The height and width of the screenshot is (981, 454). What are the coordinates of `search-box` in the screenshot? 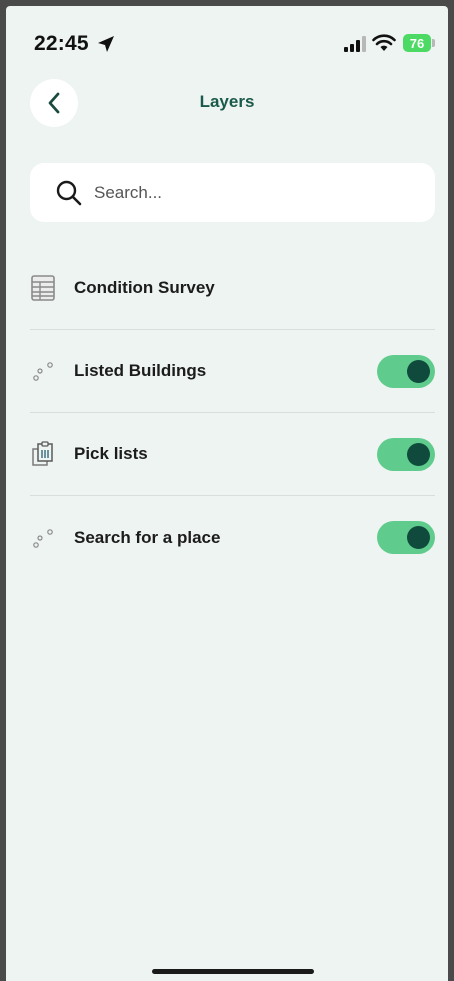 It's located at (232, 192).